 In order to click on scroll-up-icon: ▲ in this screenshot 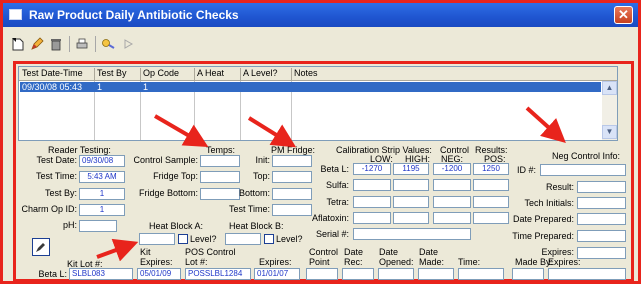, I will do `click(609, 88)`.